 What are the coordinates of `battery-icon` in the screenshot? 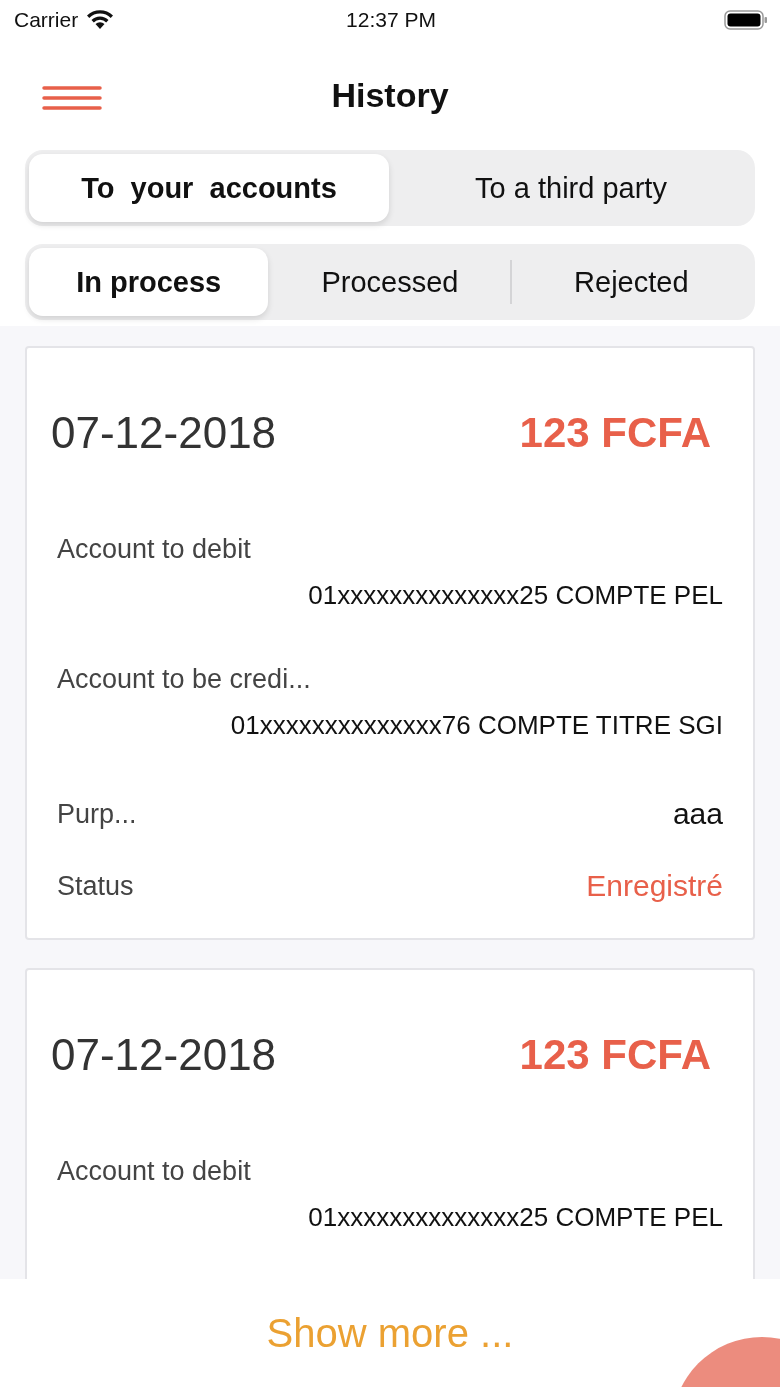 It's located at (746, 20).